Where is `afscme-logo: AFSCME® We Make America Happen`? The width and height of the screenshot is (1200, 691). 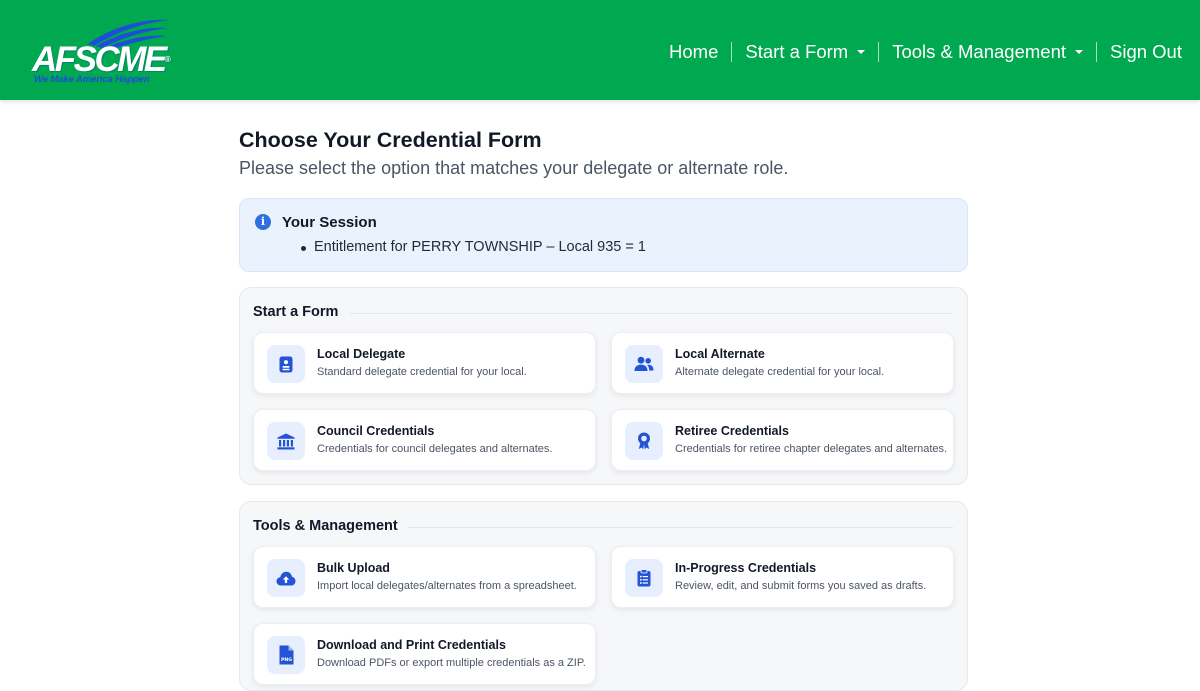
afscme-logo: AFSCME® We Make America Happen is located at coordinates (102, 50).